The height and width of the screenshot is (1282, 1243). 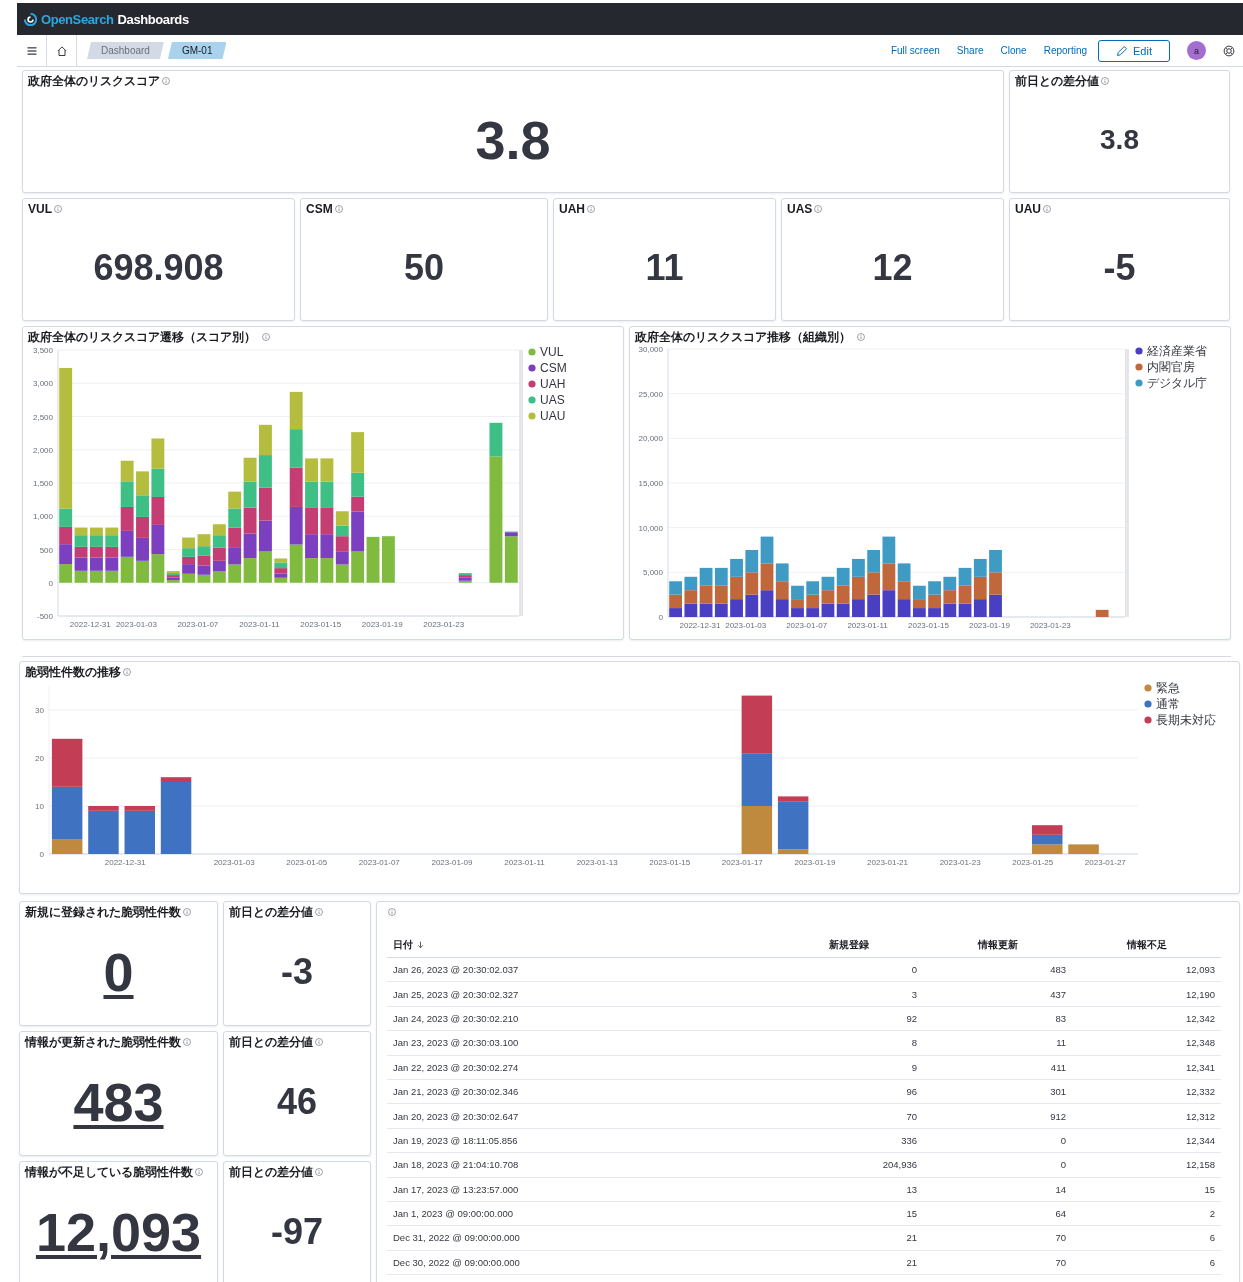 What do you see at coordinates (42, 517) in the screenshot?
I see `y-axis-label: 1,000` at bounding box center [42, 517].